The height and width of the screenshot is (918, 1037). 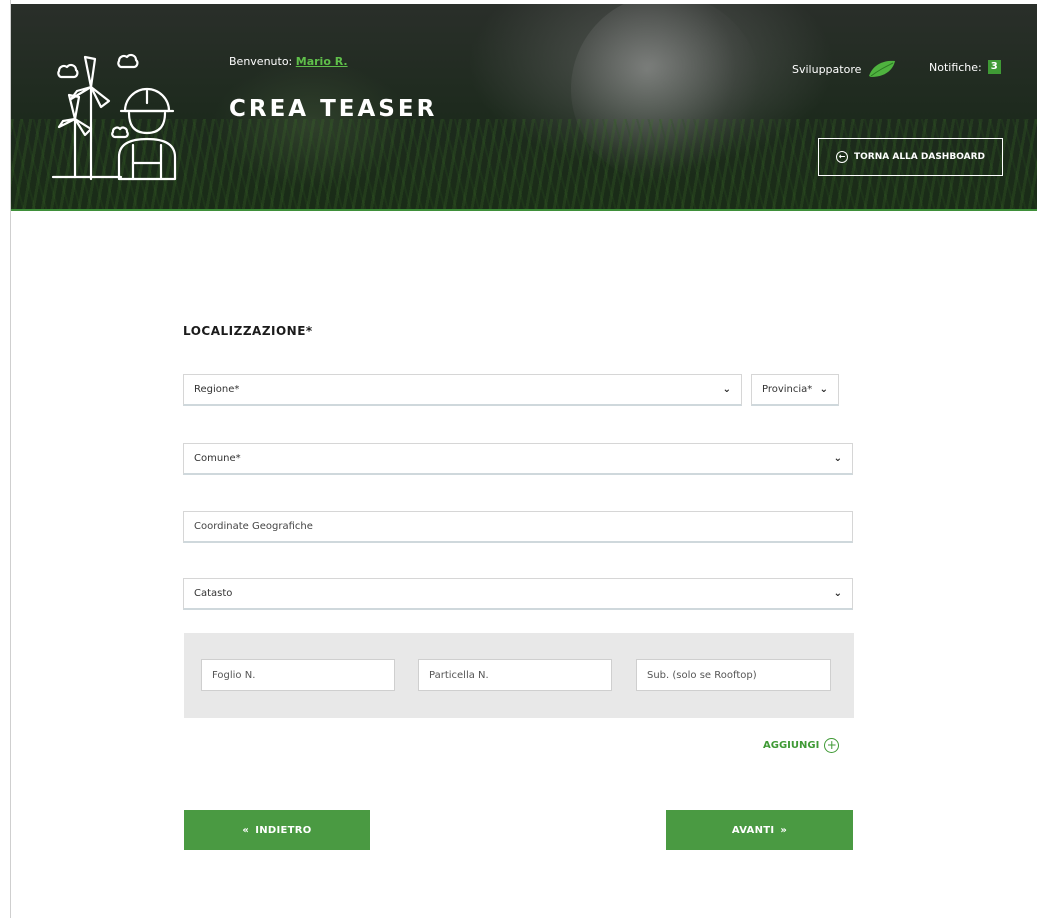 What do you see at coordinates (753, 830) in the screenshot?
I see `next-label: AVANTI` at bounding box center [753, 830].